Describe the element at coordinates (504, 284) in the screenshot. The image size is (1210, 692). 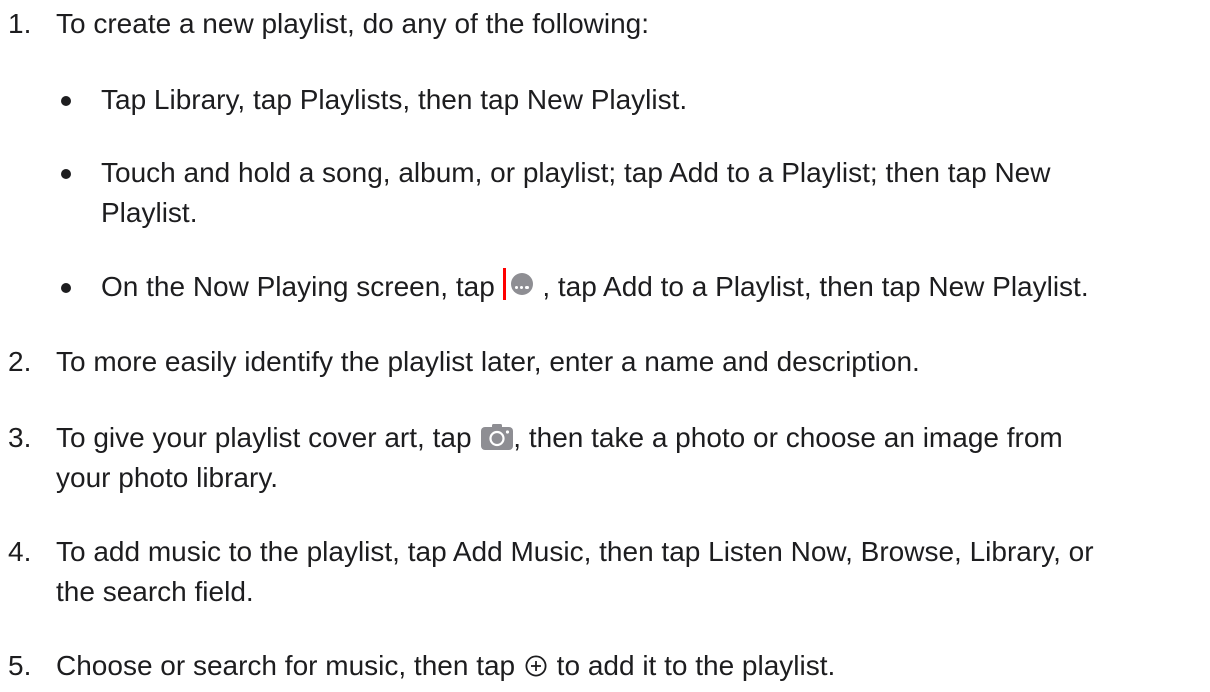
I see `text-cursor` at that location.